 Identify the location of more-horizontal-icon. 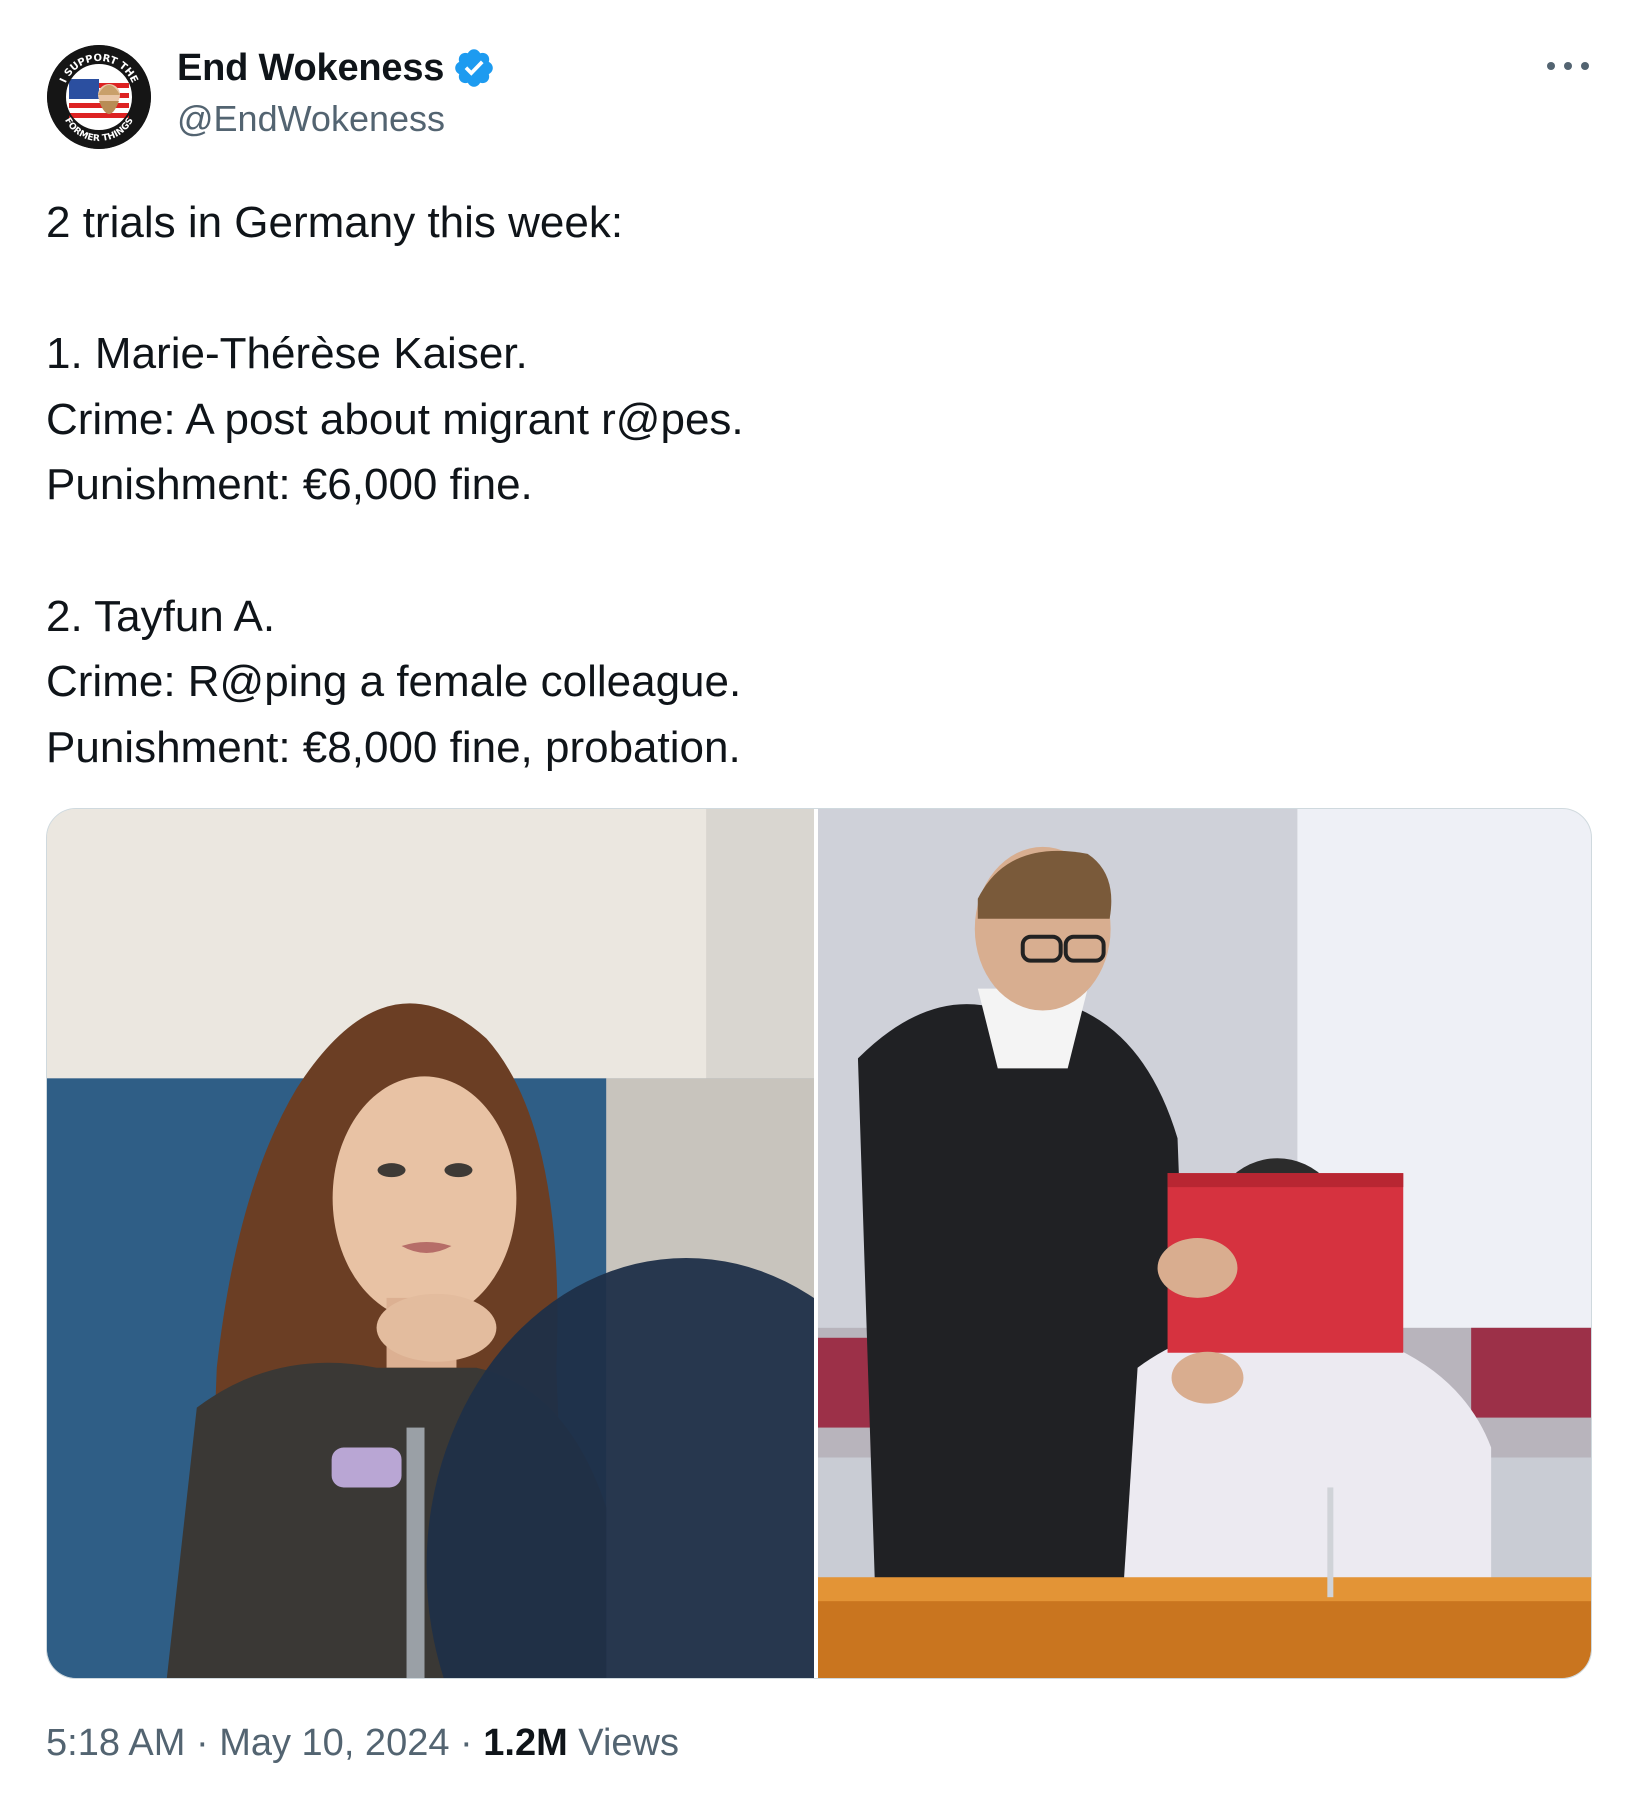
(1568, 66).